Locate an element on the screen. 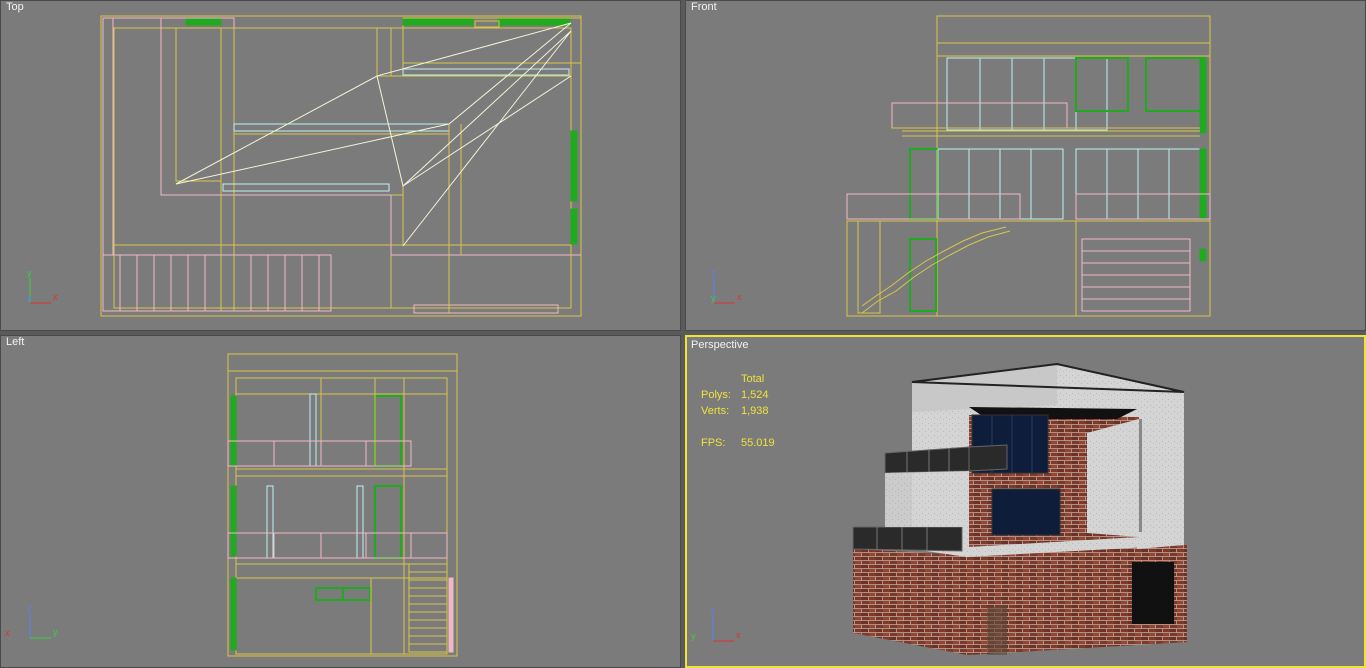  perspective-render-house is located at coordinates (1019, 508).